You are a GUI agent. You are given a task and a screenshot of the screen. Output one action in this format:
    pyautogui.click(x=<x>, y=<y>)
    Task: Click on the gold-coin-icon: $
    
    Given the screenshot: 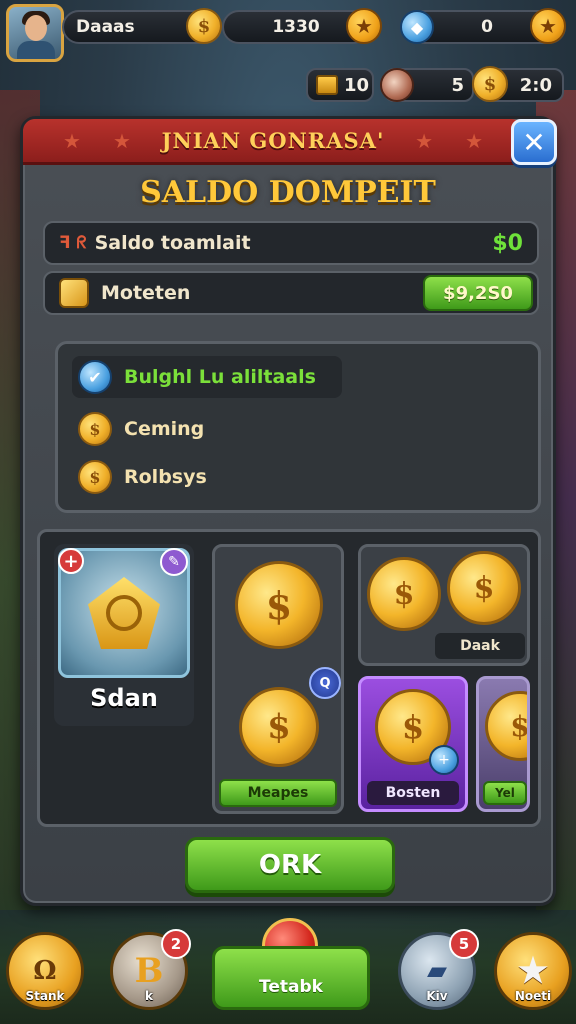 What is the action you would take?
    pyautogui.click(x=204, y=26)
    